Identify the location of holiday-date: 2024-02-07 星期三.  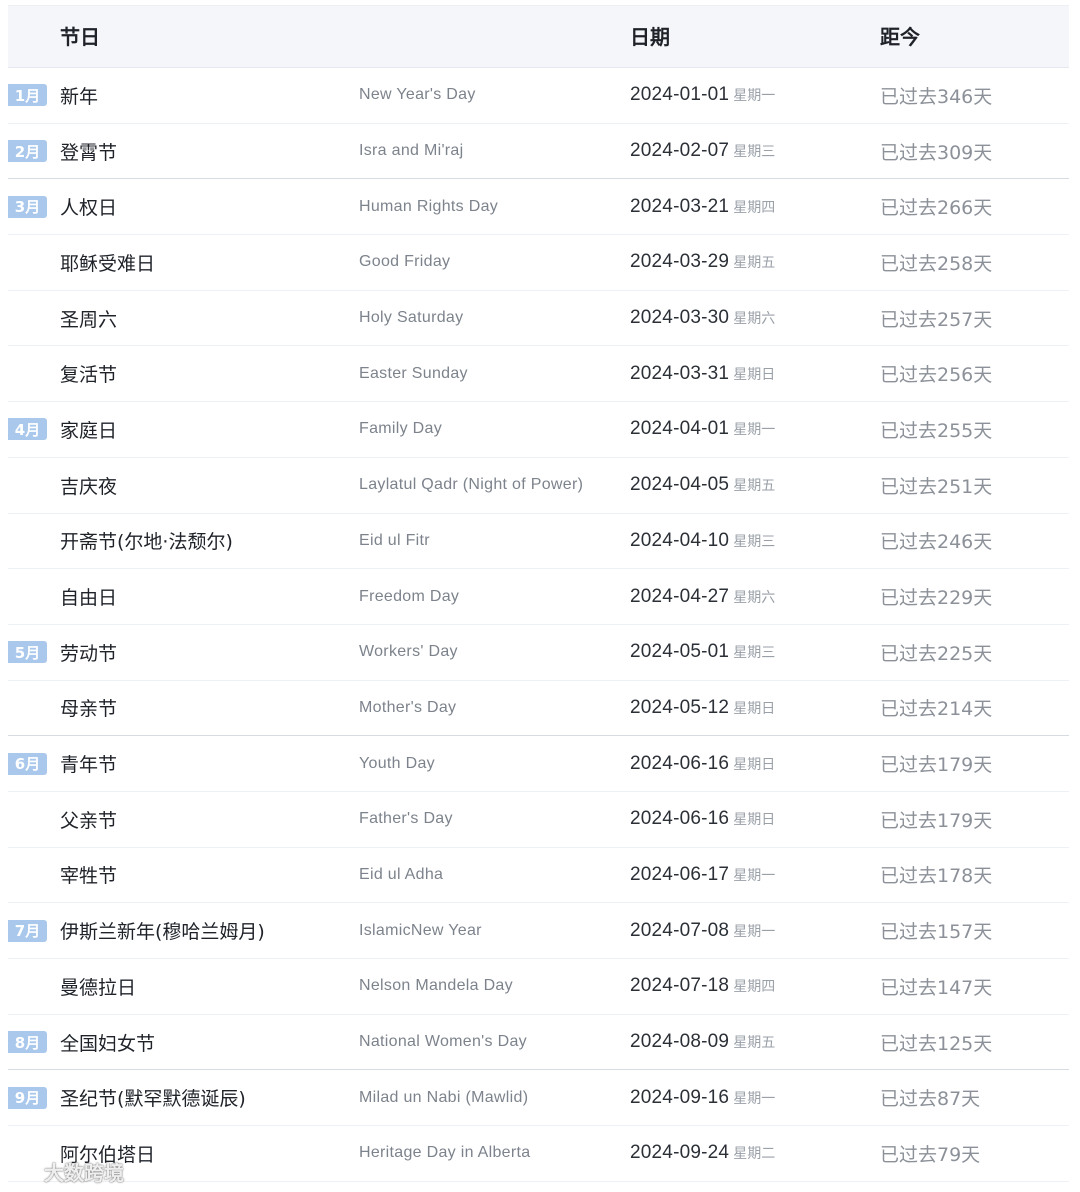
(702, 151).